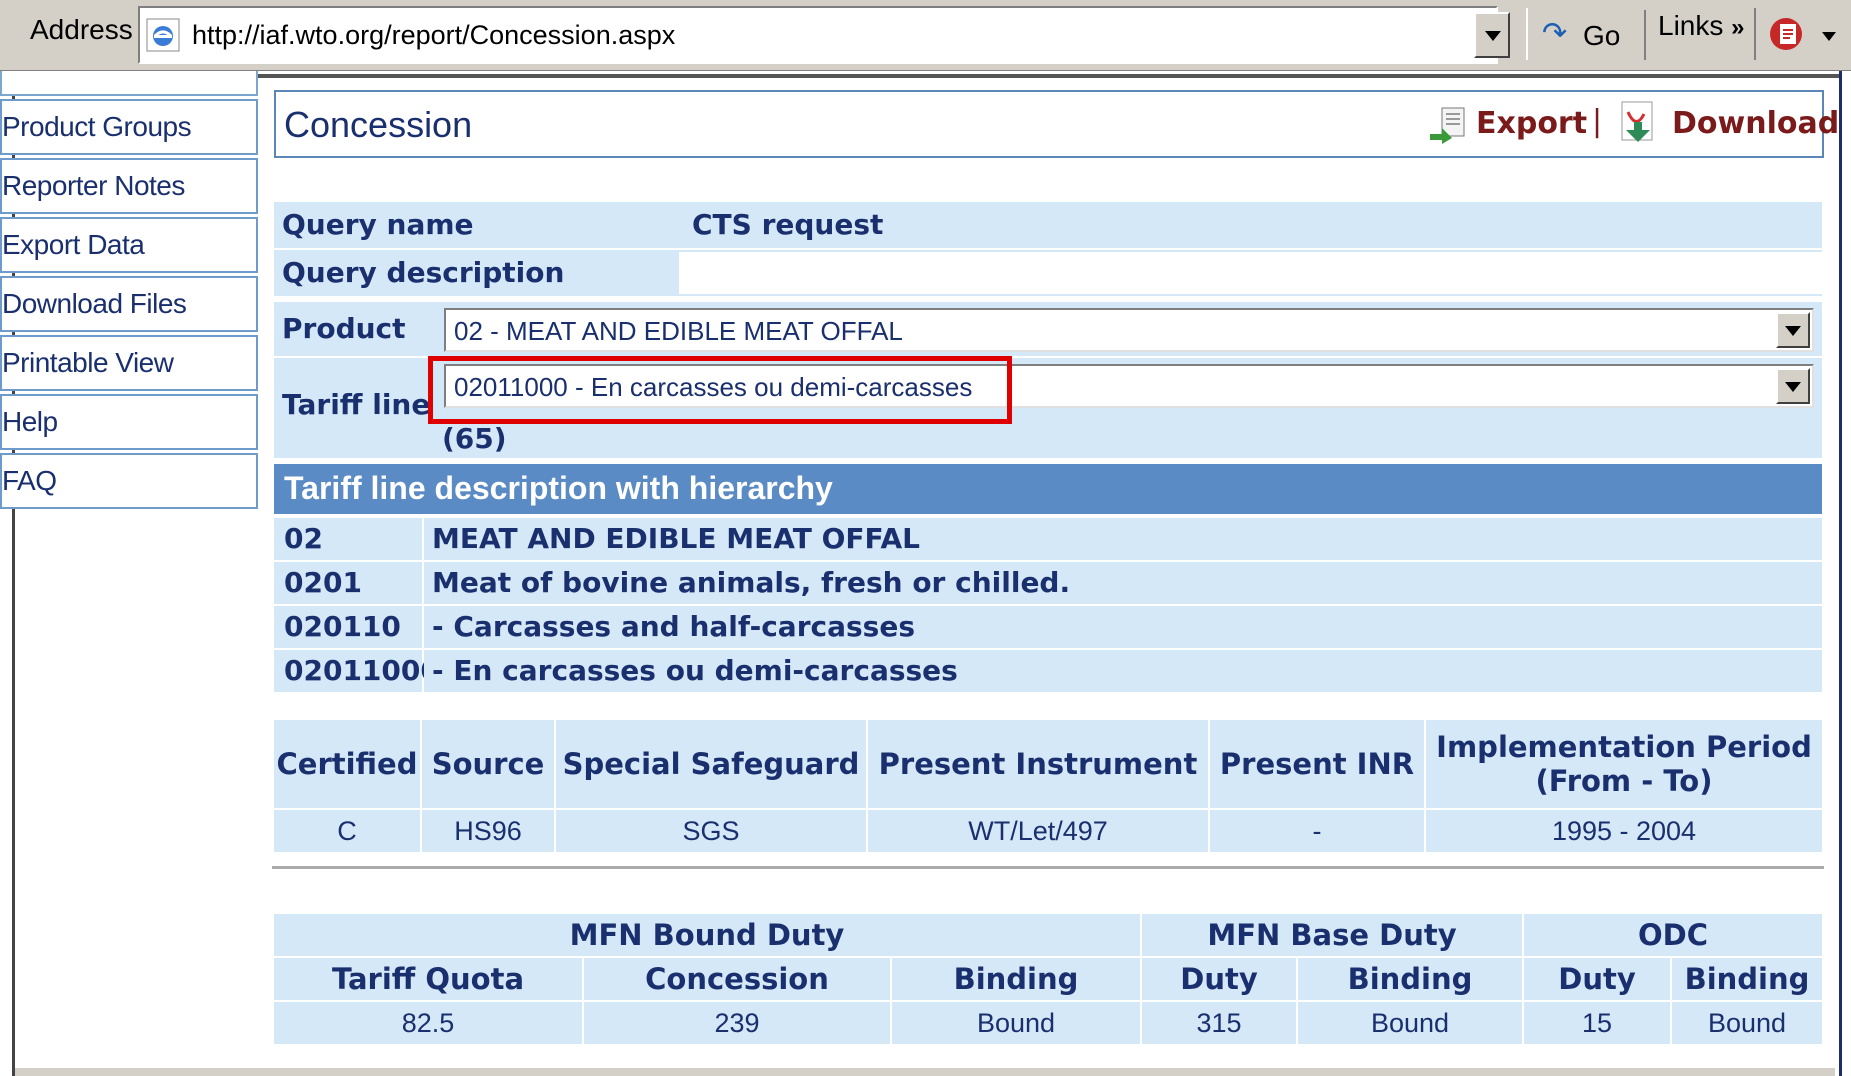  What do you see at coordinates (1250, 273) in the screenshot?
I see `query-description-value` at bounding box center [1250, 273].